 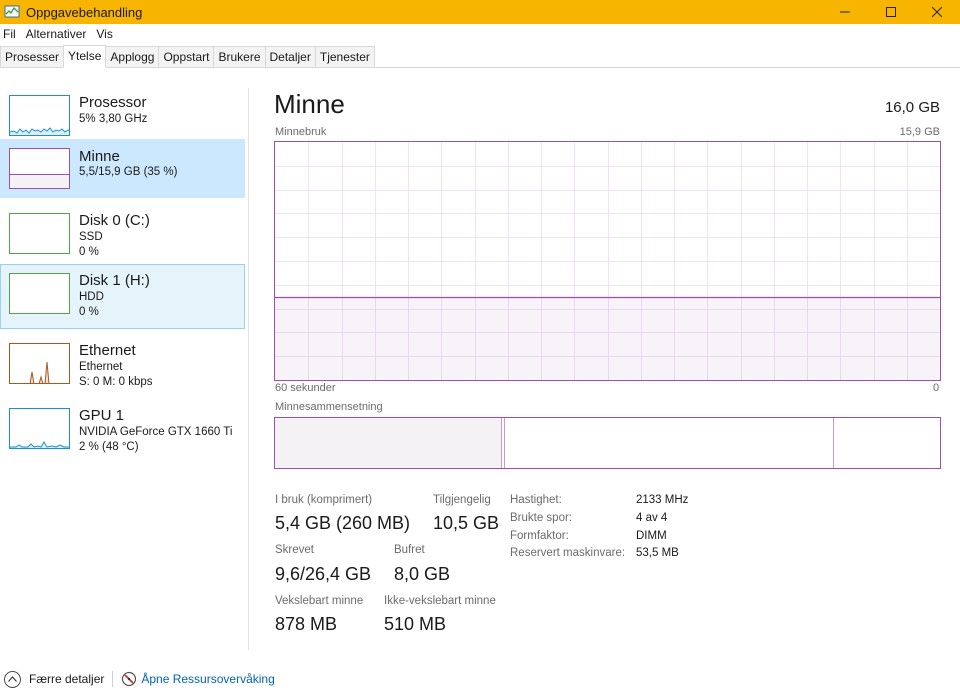 What do you see at coordinates (657, 553) in the screenshot?
I see `spec-reserved-value: 53,5 MB` at bounding box center [657, 553].